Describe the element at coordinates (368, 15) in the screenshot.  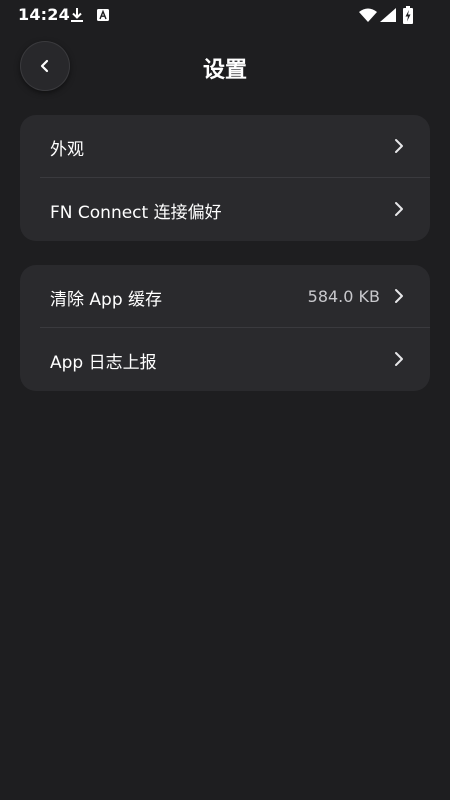
I see `wifi-icon` at that location.